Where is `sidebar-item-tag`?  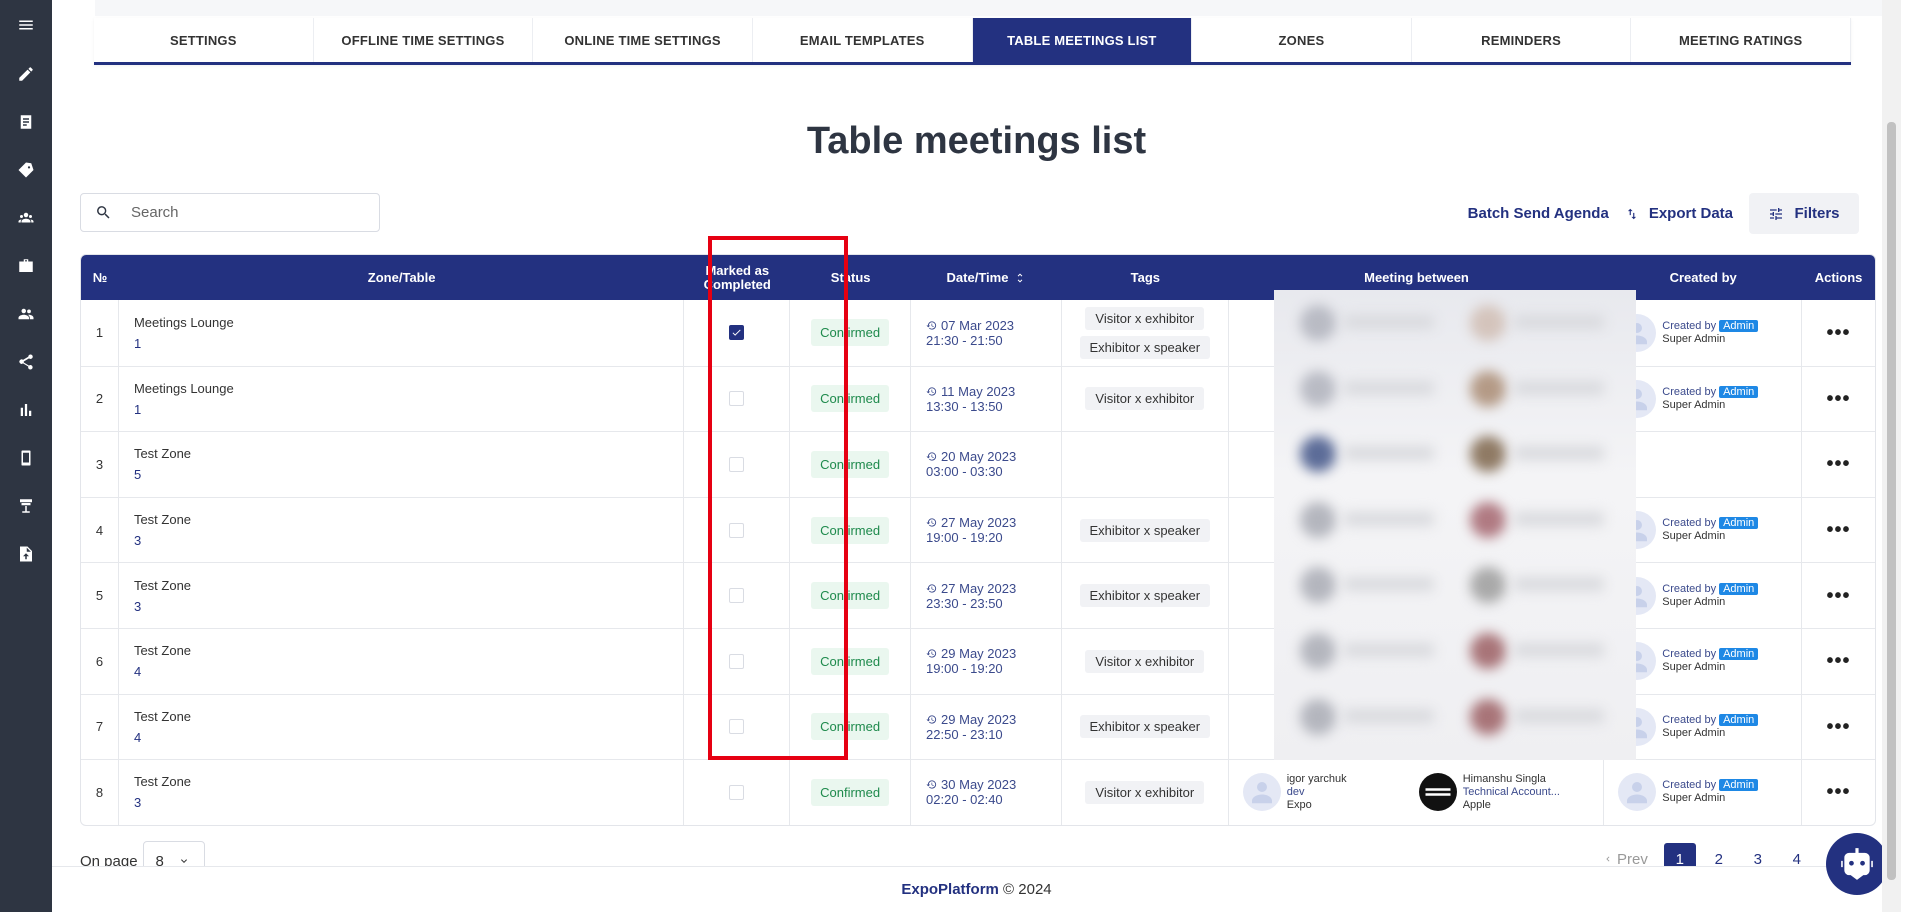
sidebar-item-tag is located at coordinates (26, 170).